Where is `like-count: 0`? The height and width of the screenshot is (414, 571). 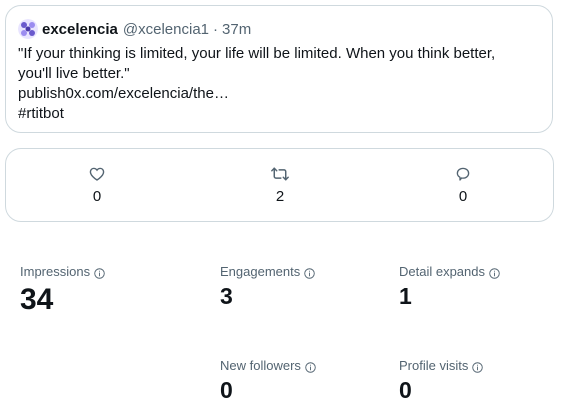 like-count: 0 is located at coordinates (97, 196).